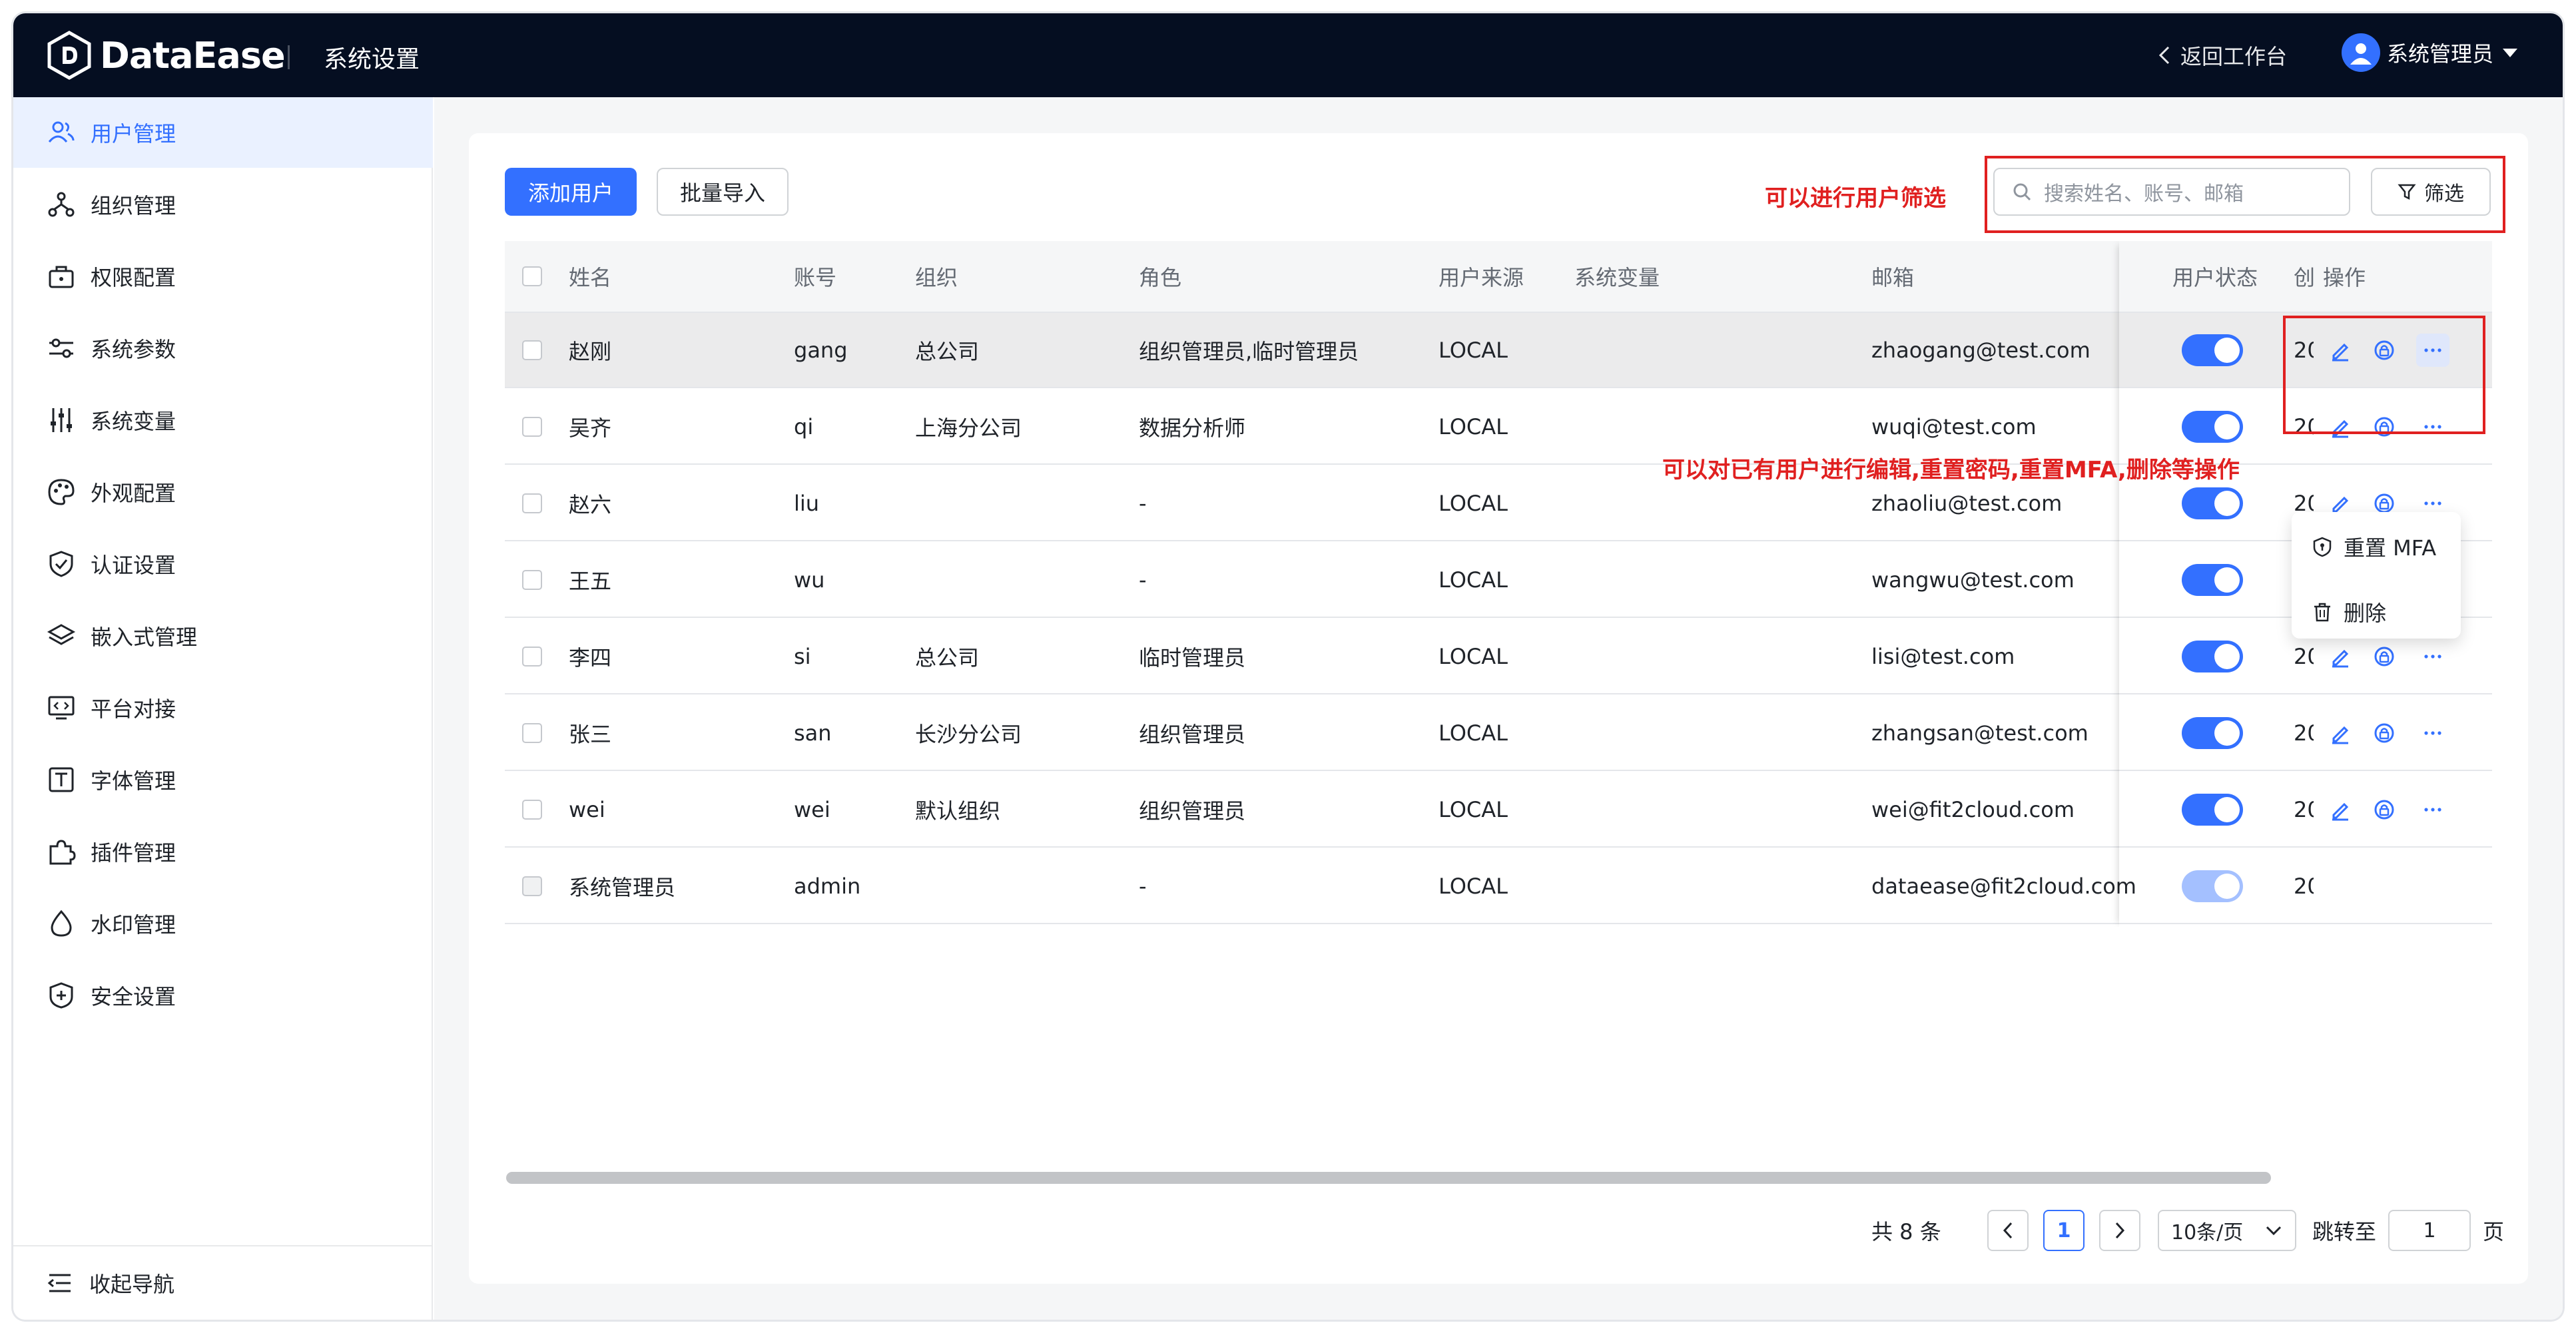 Image resolution: width=2576 pixels, height=1333 pixels. Describe the element at coordinates (223, 707) in the screenshot. I see `sidebar-item-platform: 平台对接` at that location.